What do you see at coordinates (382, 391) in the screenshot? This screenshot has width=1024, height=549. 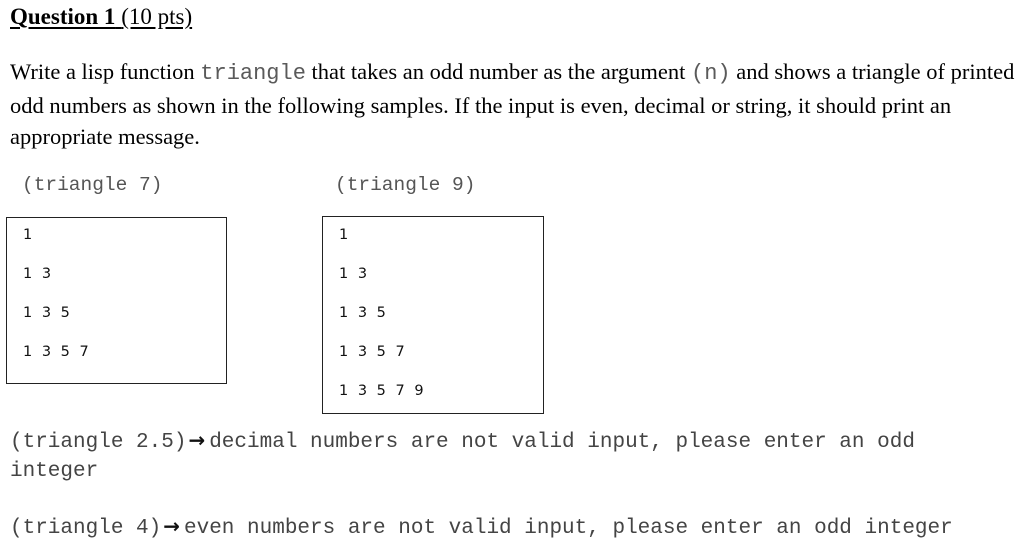 I see `output-row: 1 3 5 7 9` at bounding box center [382, 391].